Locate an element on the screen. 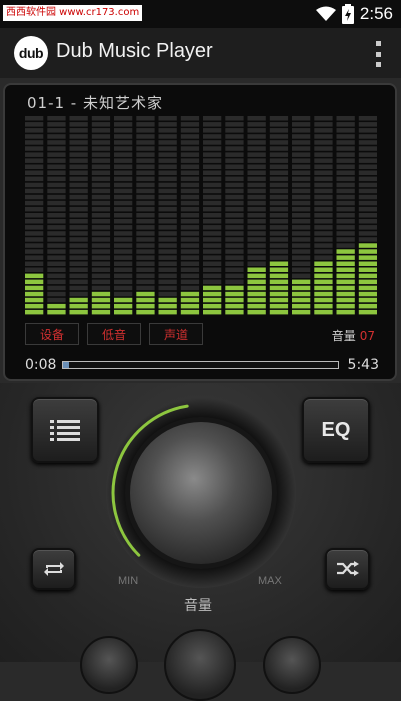 The width and height of the screenshot is (401, 701). repeat-button is located at coordinates (53, 569).